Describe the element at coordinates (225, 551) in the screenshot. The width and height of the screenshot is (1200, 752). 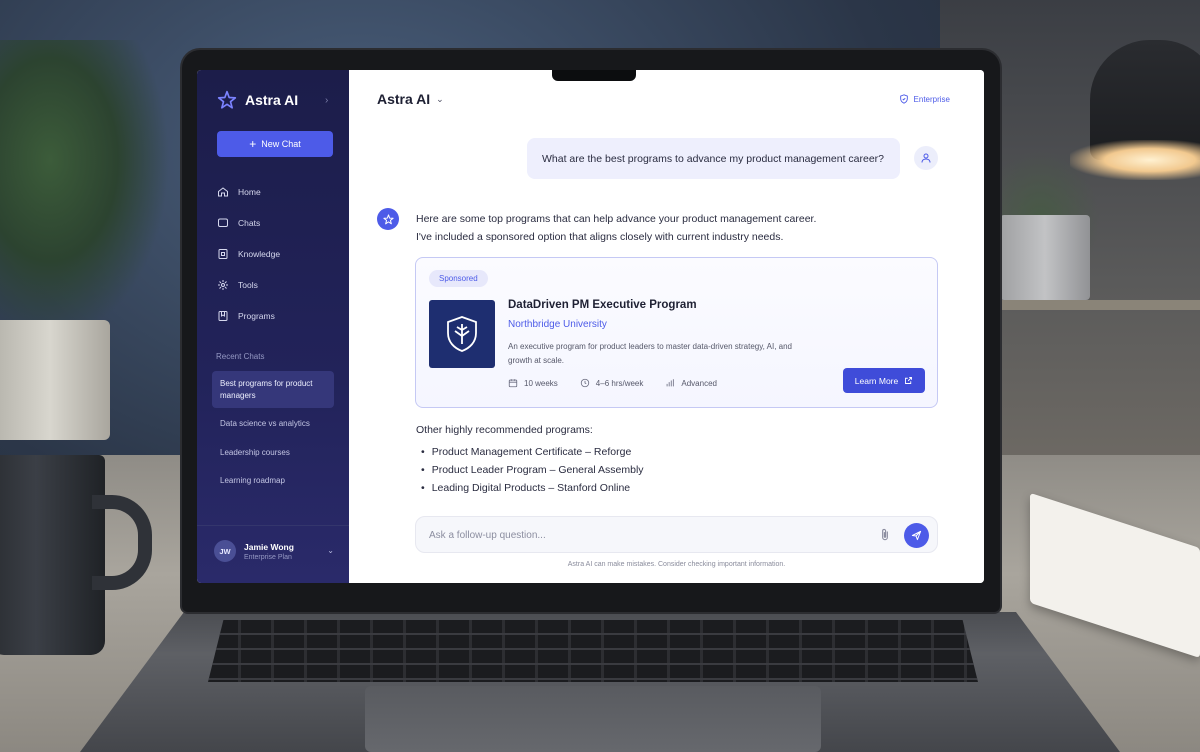
I see `avatar: JW` at that location.